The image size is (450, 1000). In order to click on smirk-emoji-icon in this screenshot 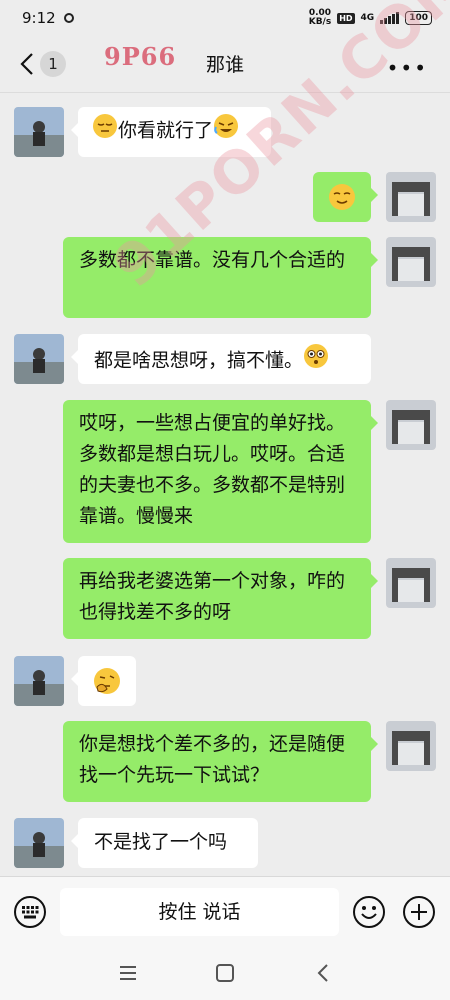, I will do `click(342, 202)`.